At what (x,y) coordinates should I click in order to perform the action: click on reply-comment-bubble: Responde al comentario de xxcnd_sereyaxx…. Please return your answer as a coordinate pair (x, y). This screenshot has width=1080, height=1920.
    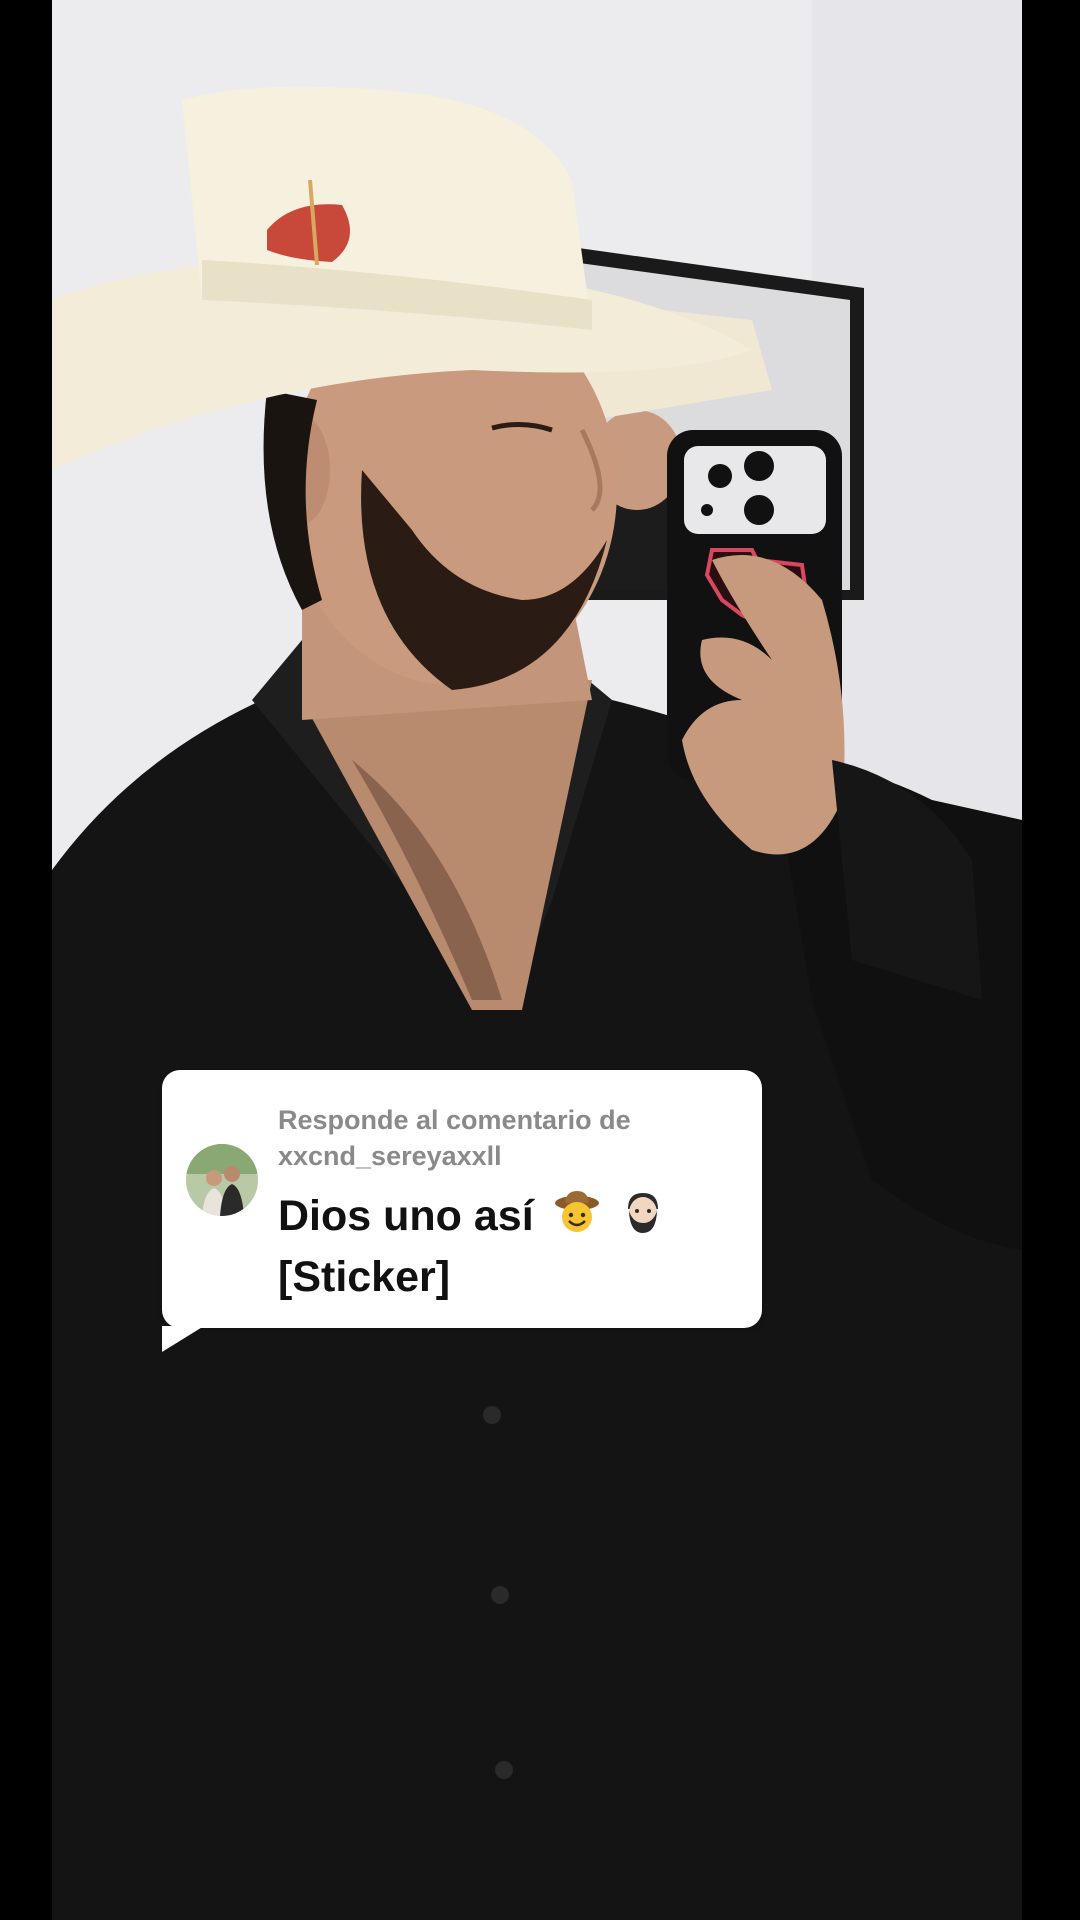
    Looking at the image, I should click on (462, 1211).